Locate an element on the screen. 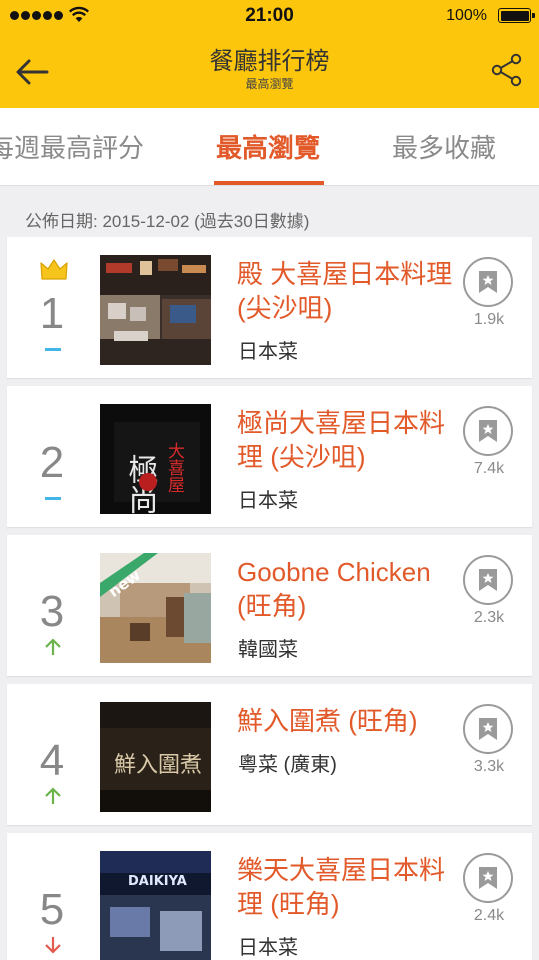 This screenshot has width=539, height=960. published-date: 公佈日期: 2015-12-02 (過去30日數據) is located at coordinates (167, 221).